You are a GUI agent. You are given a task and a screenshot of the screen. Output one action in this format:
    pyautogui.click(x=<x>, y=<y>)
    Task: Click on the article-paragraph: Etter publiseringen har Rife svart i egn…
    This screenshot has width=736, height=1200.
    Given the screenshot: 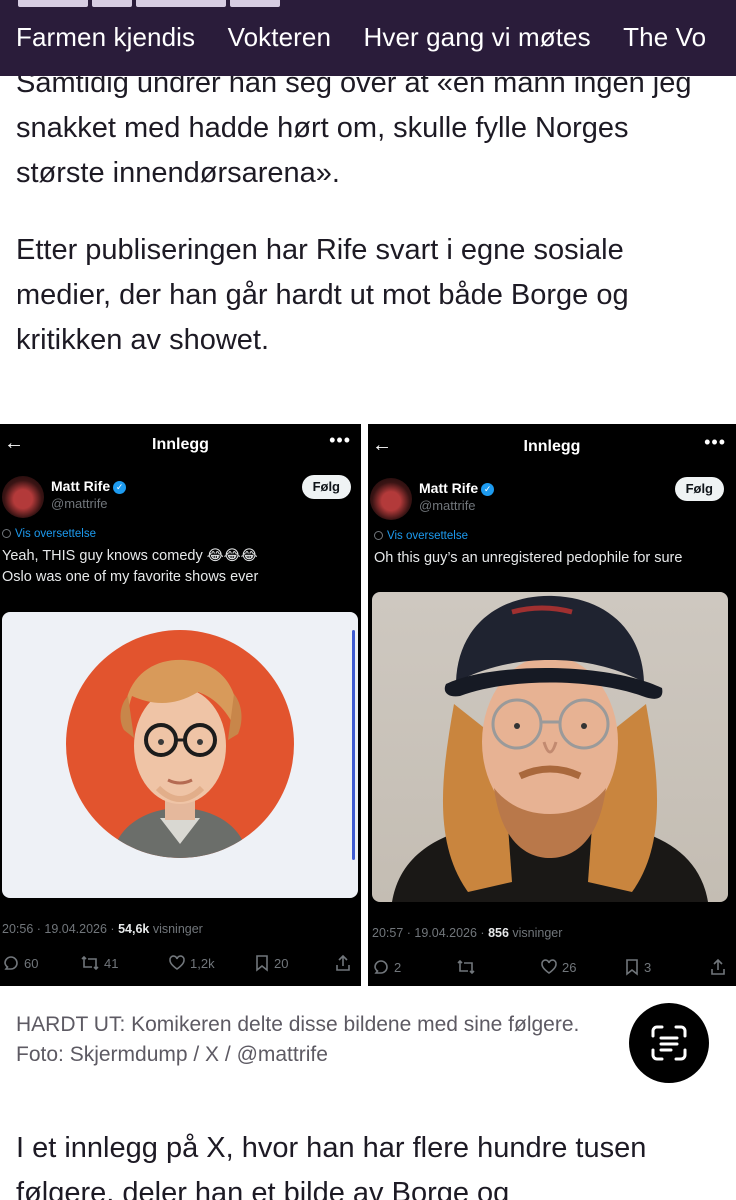 What is the action you would take?
    pyautogui.click(x=322, y=295)
    